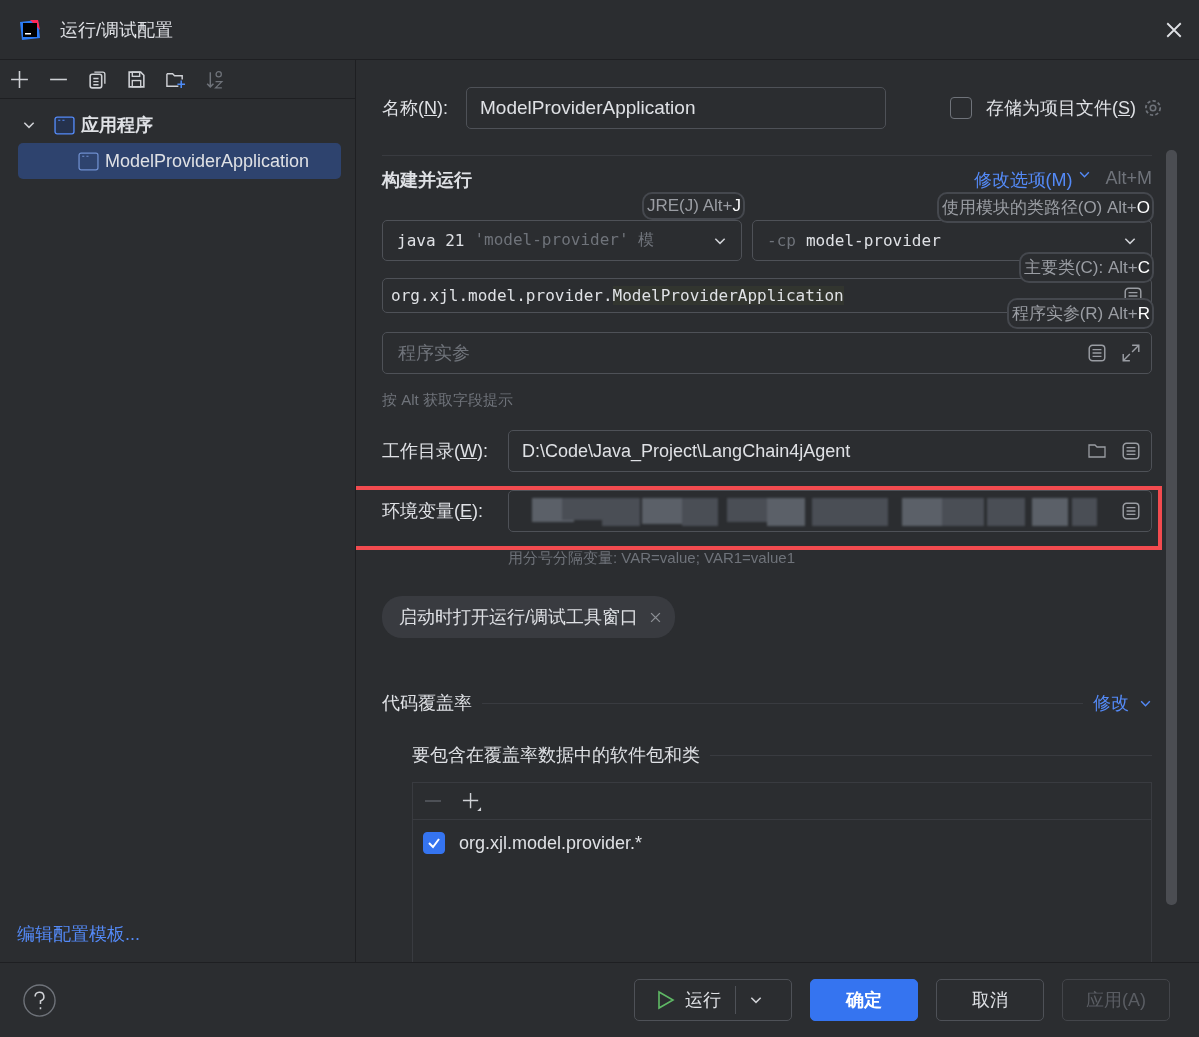  What do you see at coordinates (1128, 178) in the screenshot?
I see `shortcut-text: Alt+M` at bounding box center [1128, 178].